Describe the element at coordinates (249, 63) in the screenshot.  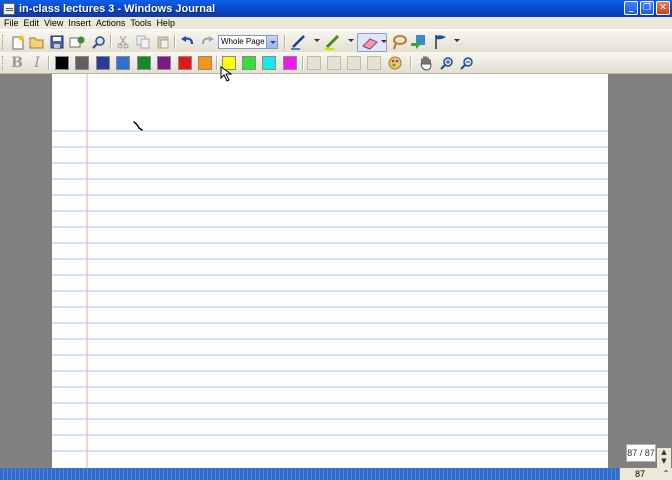
I see `color-swatch-lime` at that location.